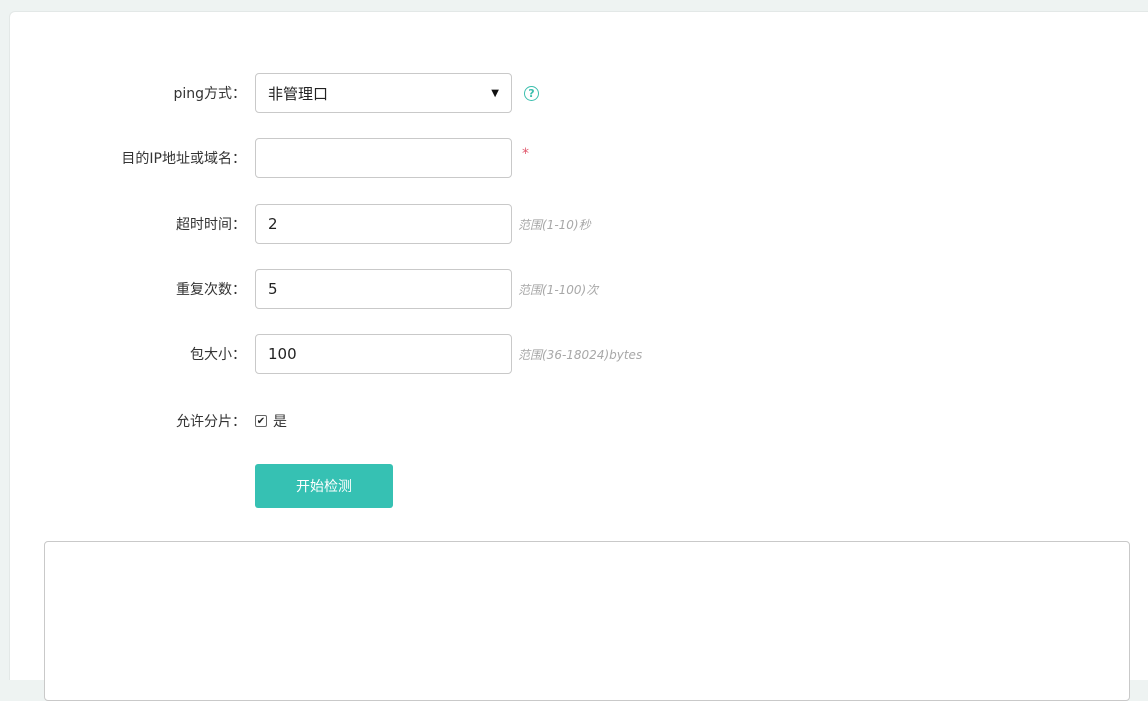 This screenshot has width=1148, height=701. What do you see at coordinates (383, 158) in the screenshot?
I see `target-input` at bounding box center [383, 158].